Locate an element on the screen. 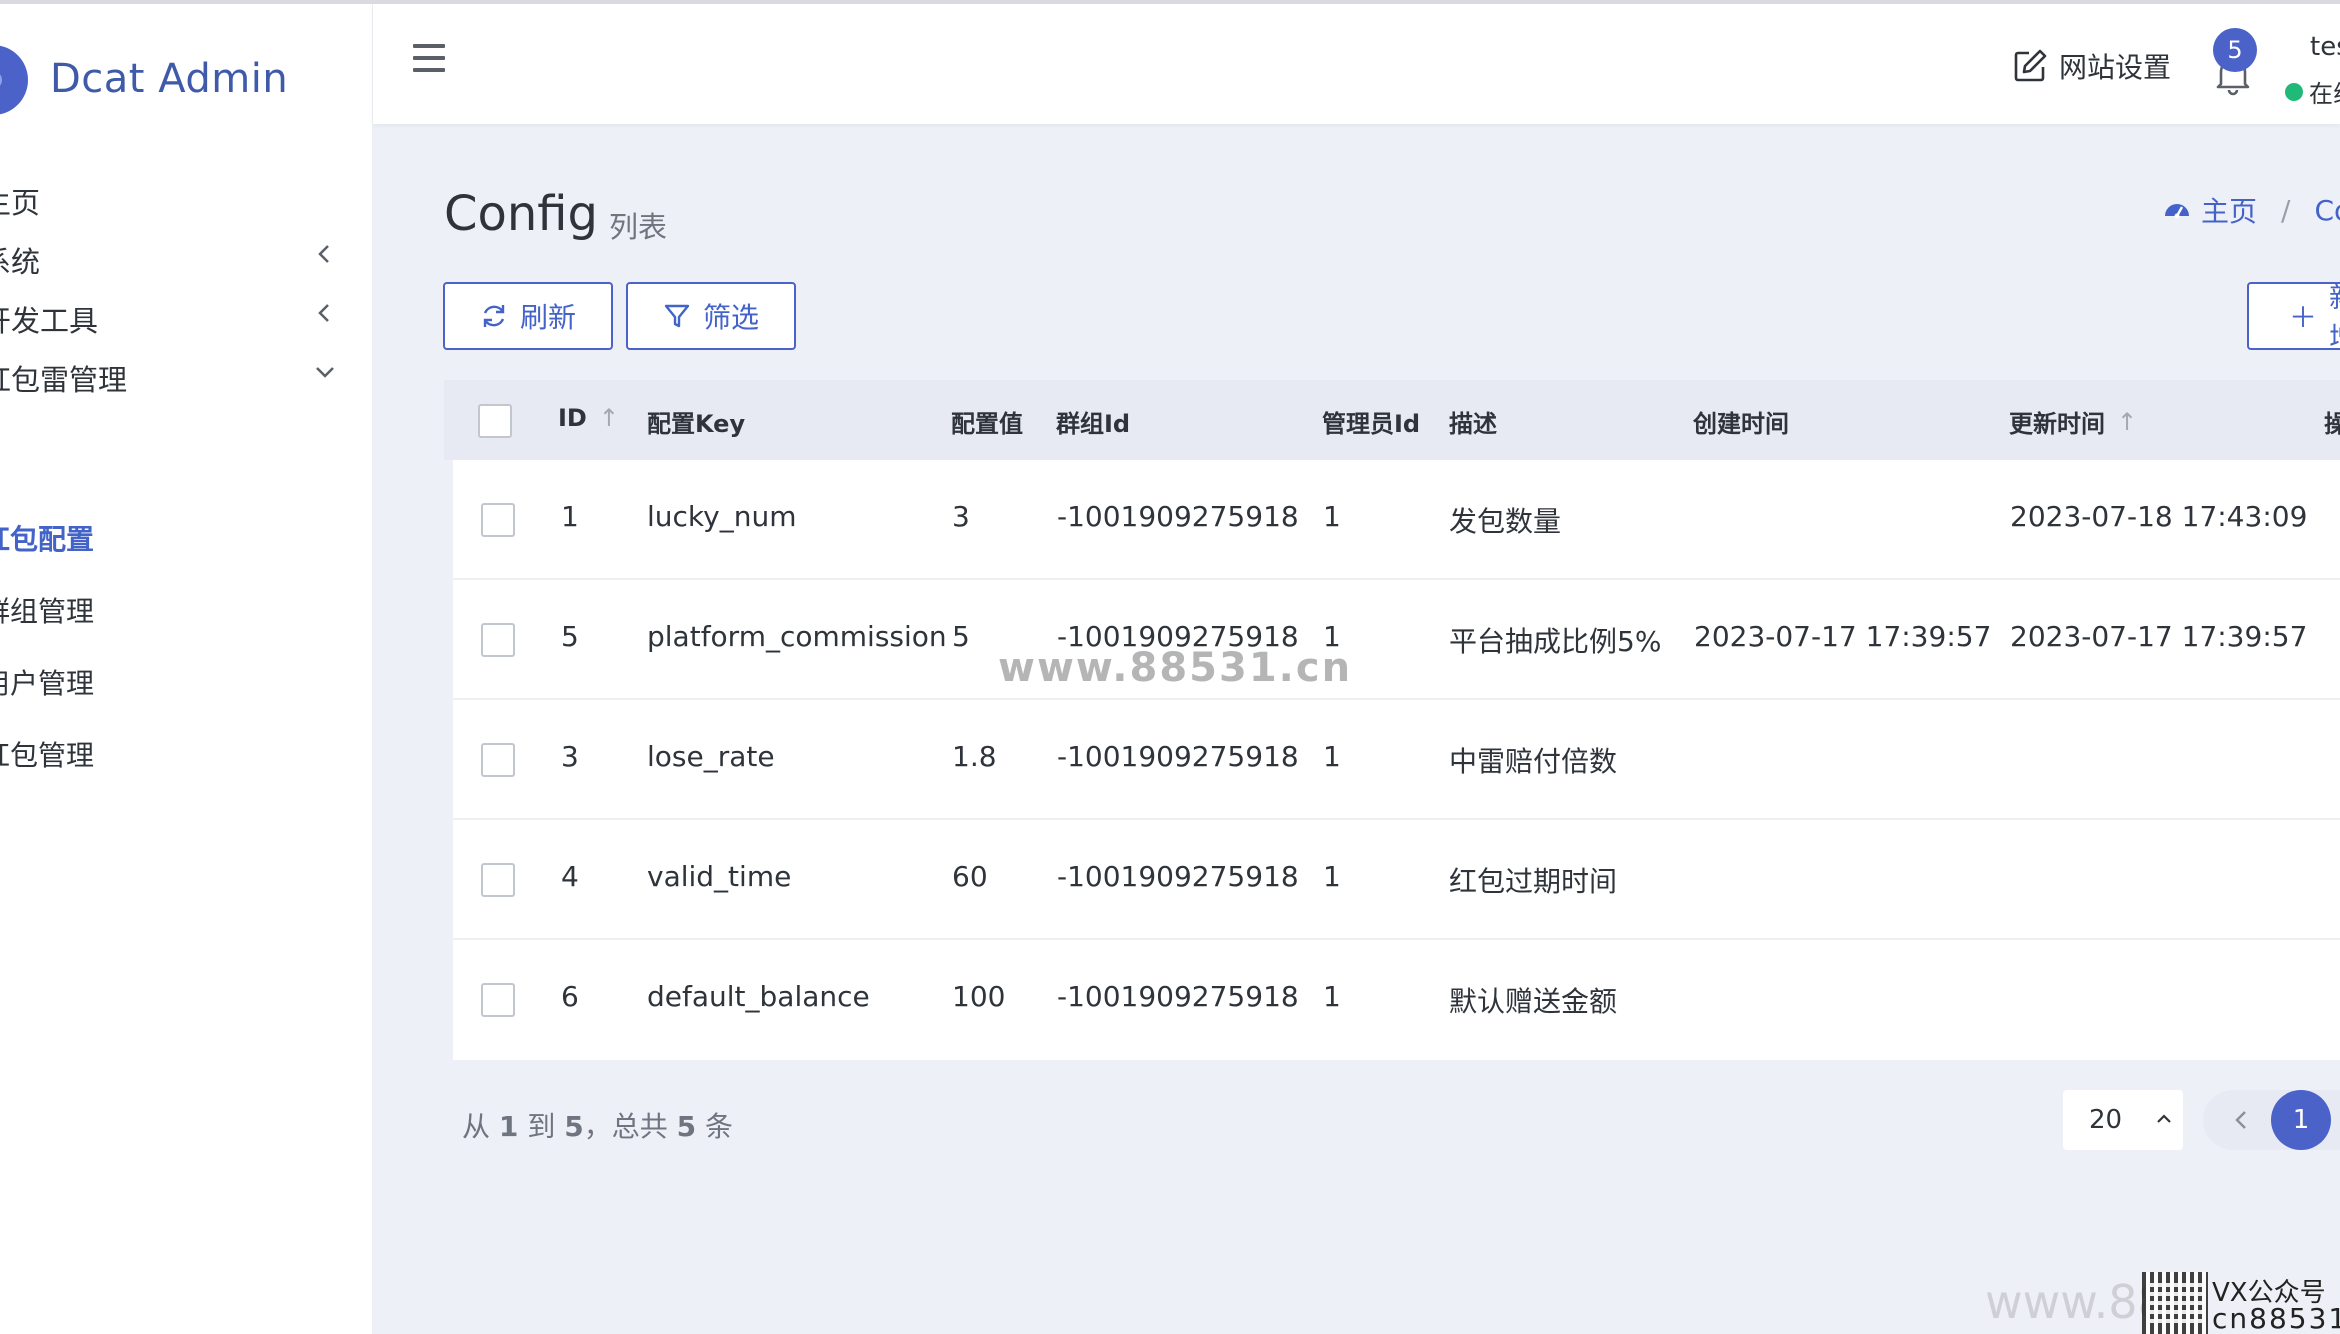 This screenshot has width=2340, height=1334. online-dot is located at coordinates (2294, 91).